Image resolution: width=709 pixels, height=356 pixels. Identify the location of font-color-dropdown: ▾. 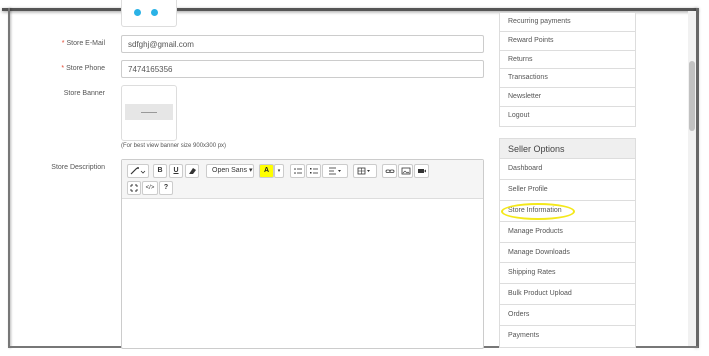
(279, 171).